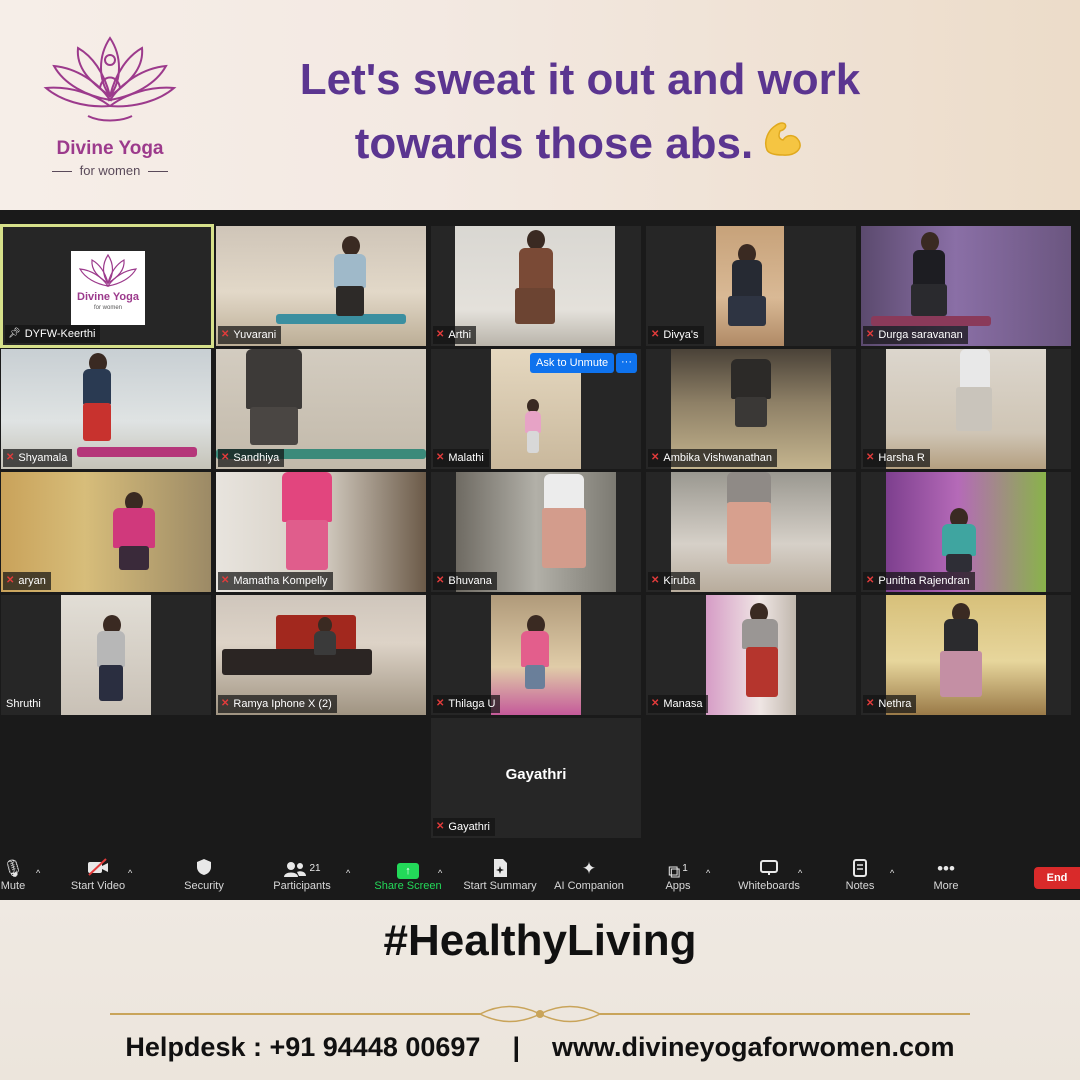  I want to click on participant-more-options-button: ···, so click(626, 363).